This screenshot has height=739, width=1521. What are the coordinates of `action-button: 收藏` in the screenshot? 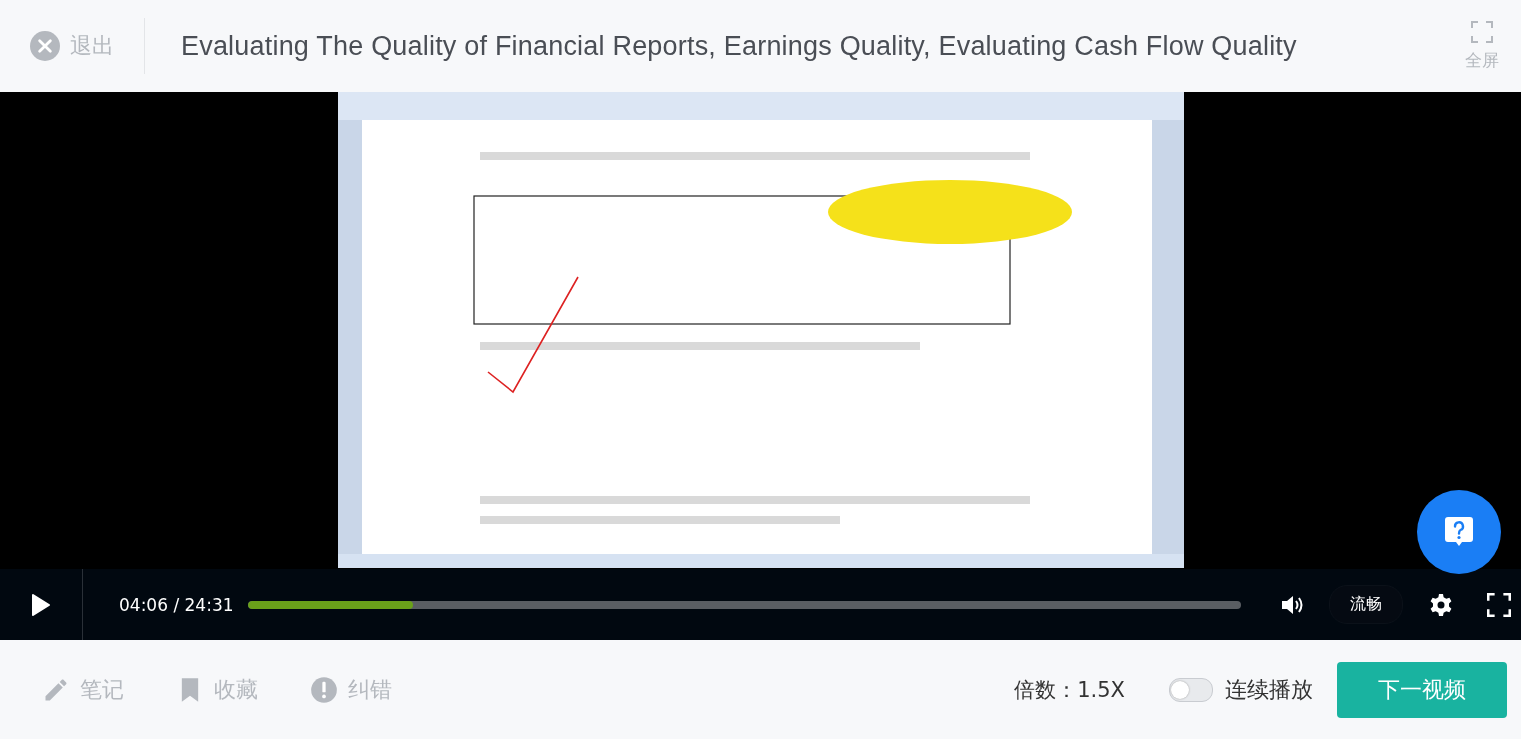 It's located at (217, 689).